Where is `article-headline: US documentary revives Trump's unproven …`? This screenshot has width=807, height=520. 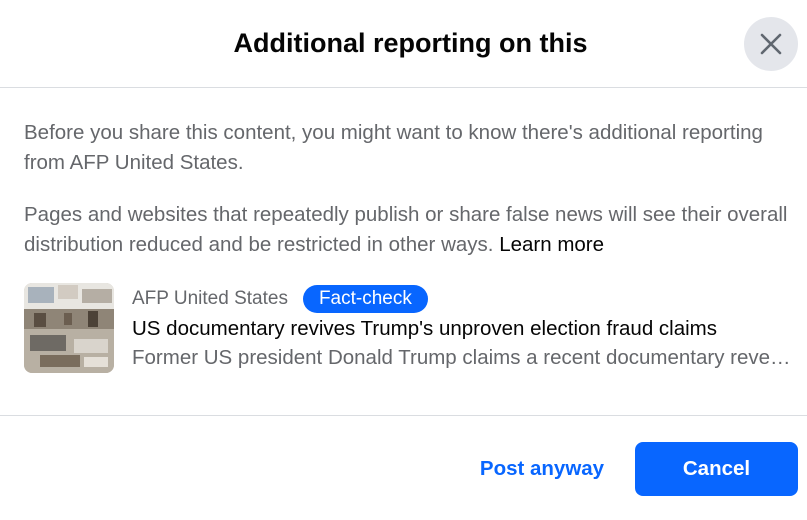 article-headline: US documentary revives Trump's unproven … is located at coordinates (465, 329).